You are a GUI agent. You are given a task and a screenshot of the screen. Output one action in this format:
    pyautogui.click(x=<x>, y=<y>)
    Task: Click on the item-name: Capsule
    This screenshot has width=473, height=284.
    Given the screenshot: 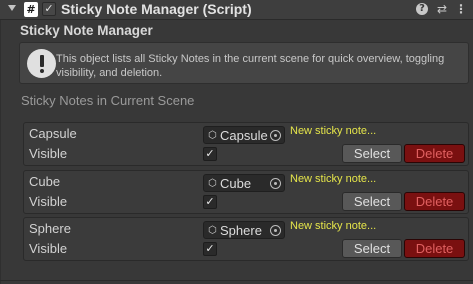 What is the action you would take?
    pyautogui.click(x=53, y=133)
    